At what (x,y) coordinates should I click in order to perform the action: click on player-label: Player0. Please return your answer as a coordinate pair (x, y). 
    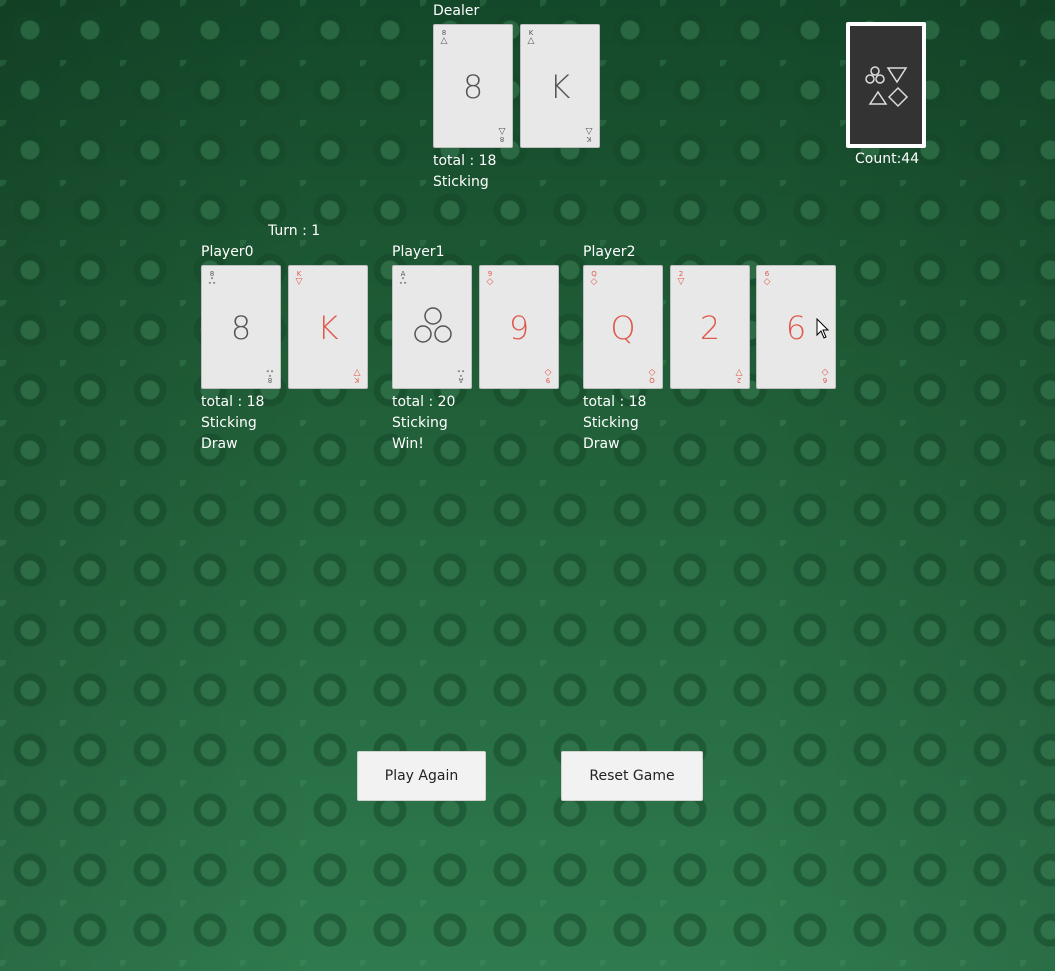
    Looking at the image, I should click on (227, 252).